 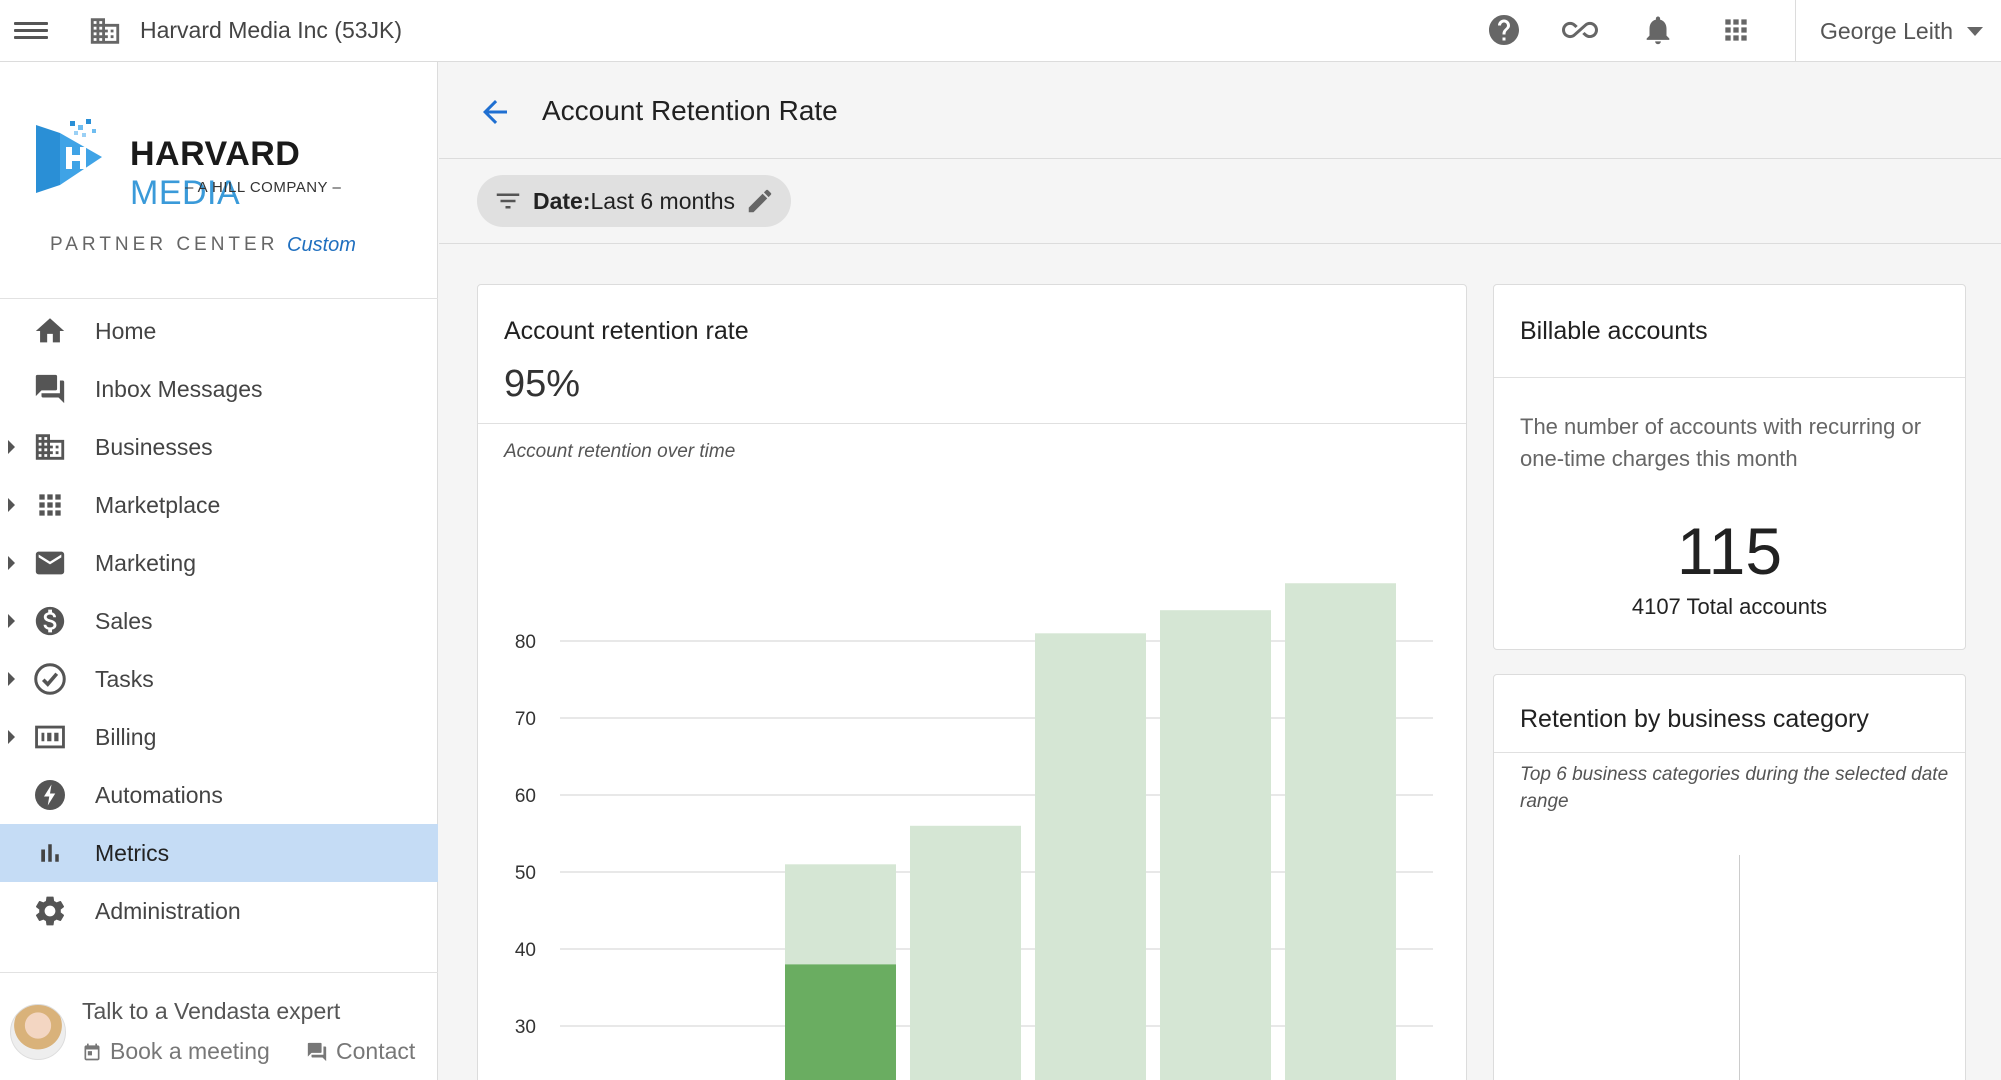 What do you see at coordinates (840, 1022) in the screenshot?
I see `bar-highlight` at bounding box center [840, 1022].